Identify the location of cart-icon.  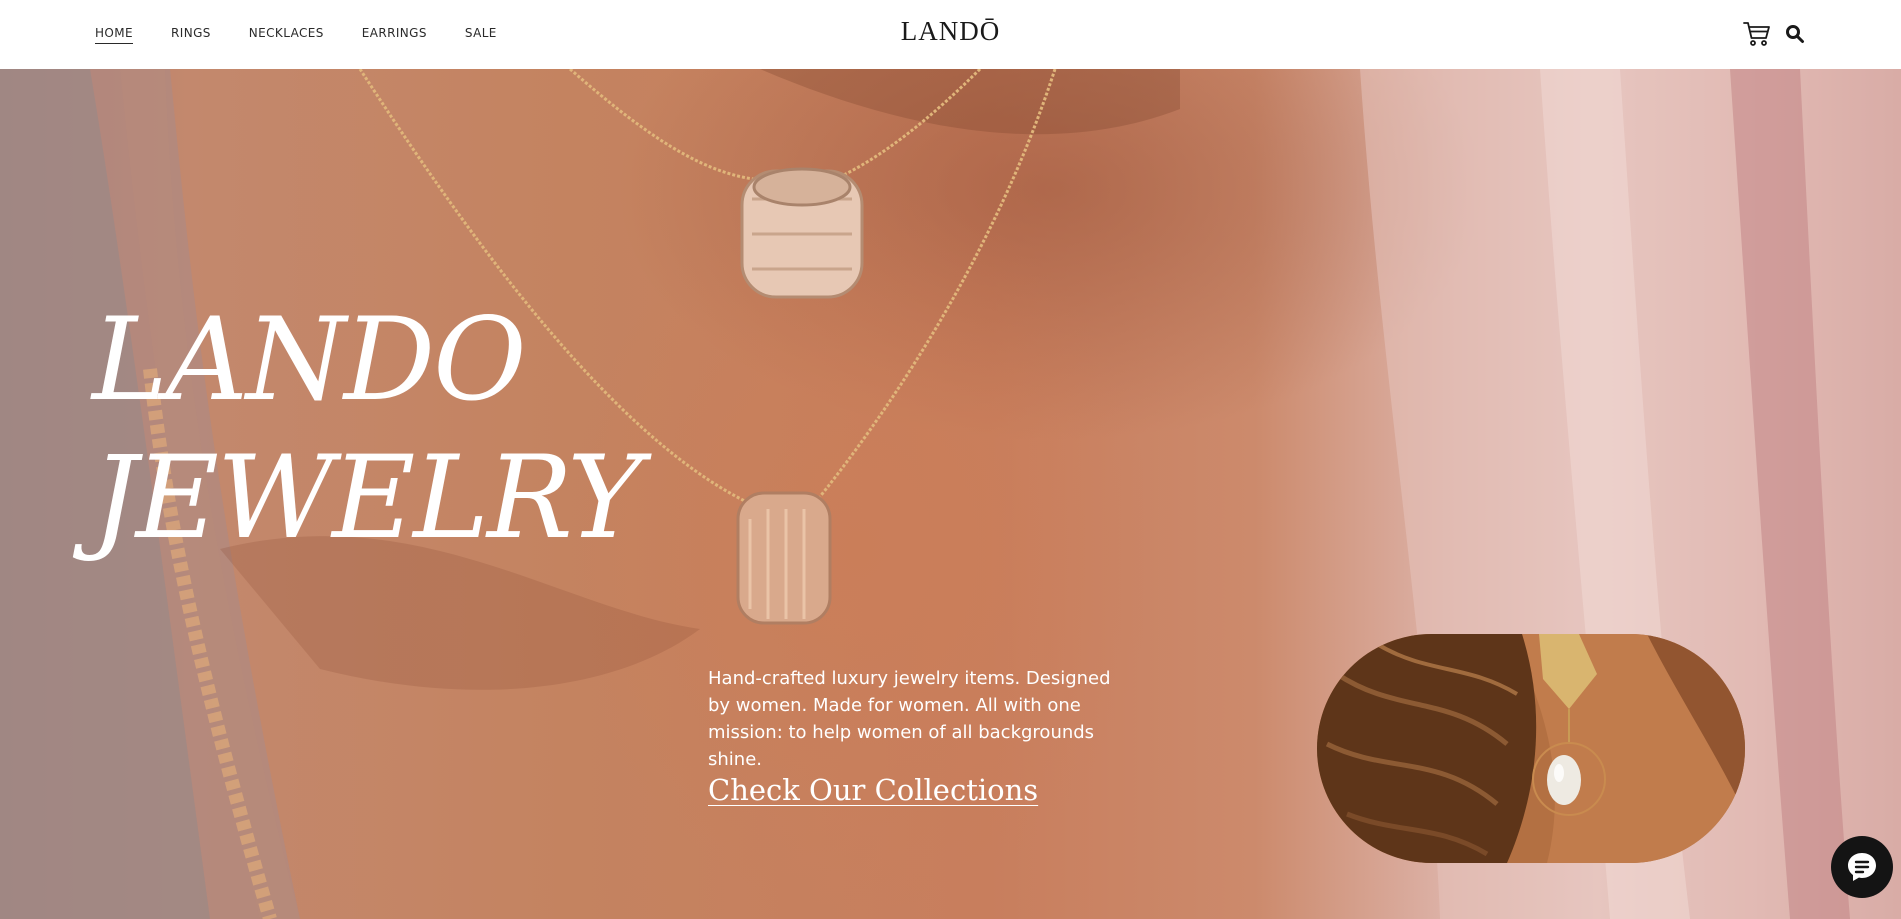
(1757, 34).